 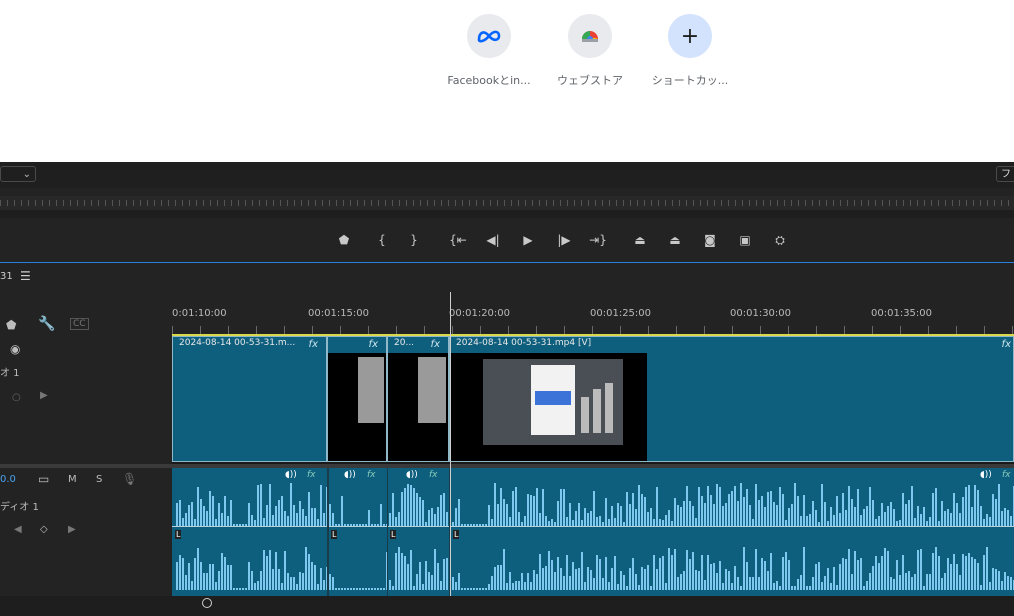 What do you see at coordinates (72, 479) in the screenshot?
I see `mute-button: M` at bounding box center [72, 479].